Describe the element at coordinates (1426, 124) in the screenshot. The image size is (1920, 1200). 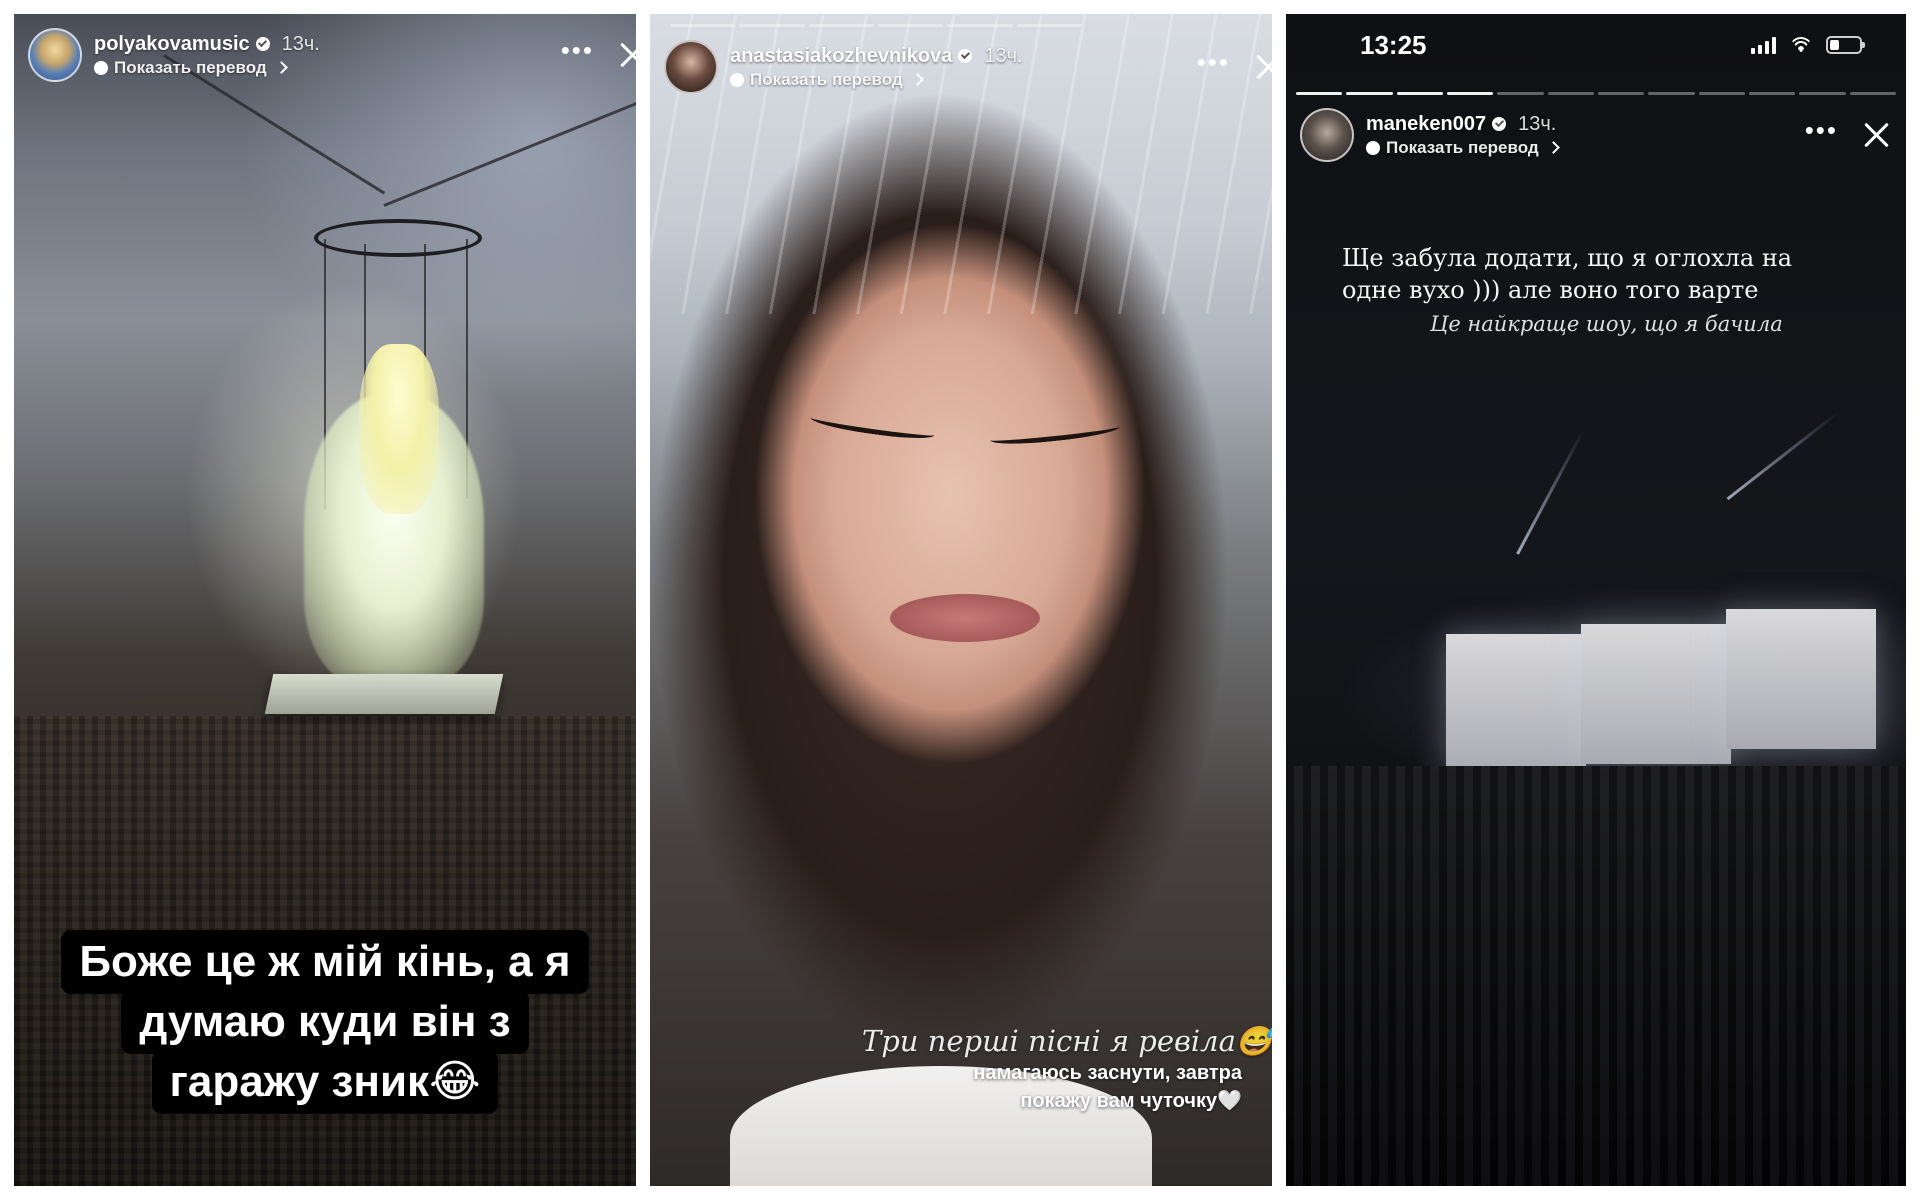
I see `username: maneken007` at that location.